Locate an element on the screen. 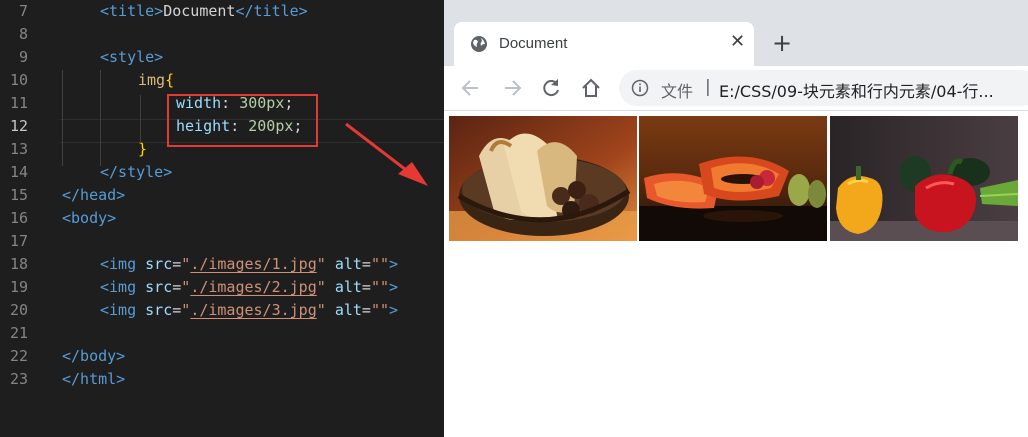 The width and height of the screenshot is (1028, 437). code-line: 21 is located at coordinates (222, 333).